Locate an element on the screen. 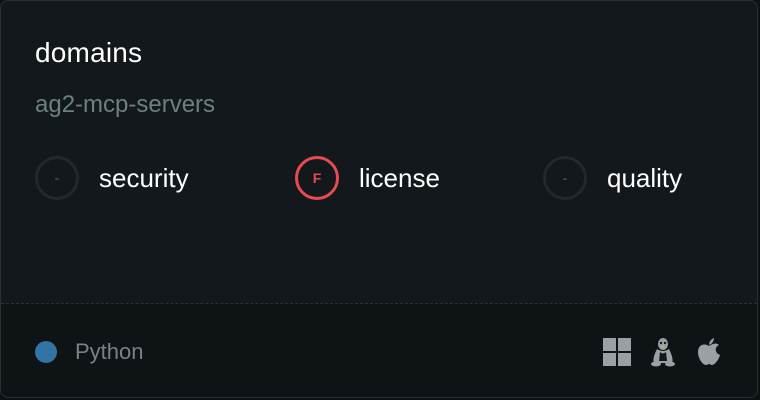  linux-icon is located at coordinates (663, 352).